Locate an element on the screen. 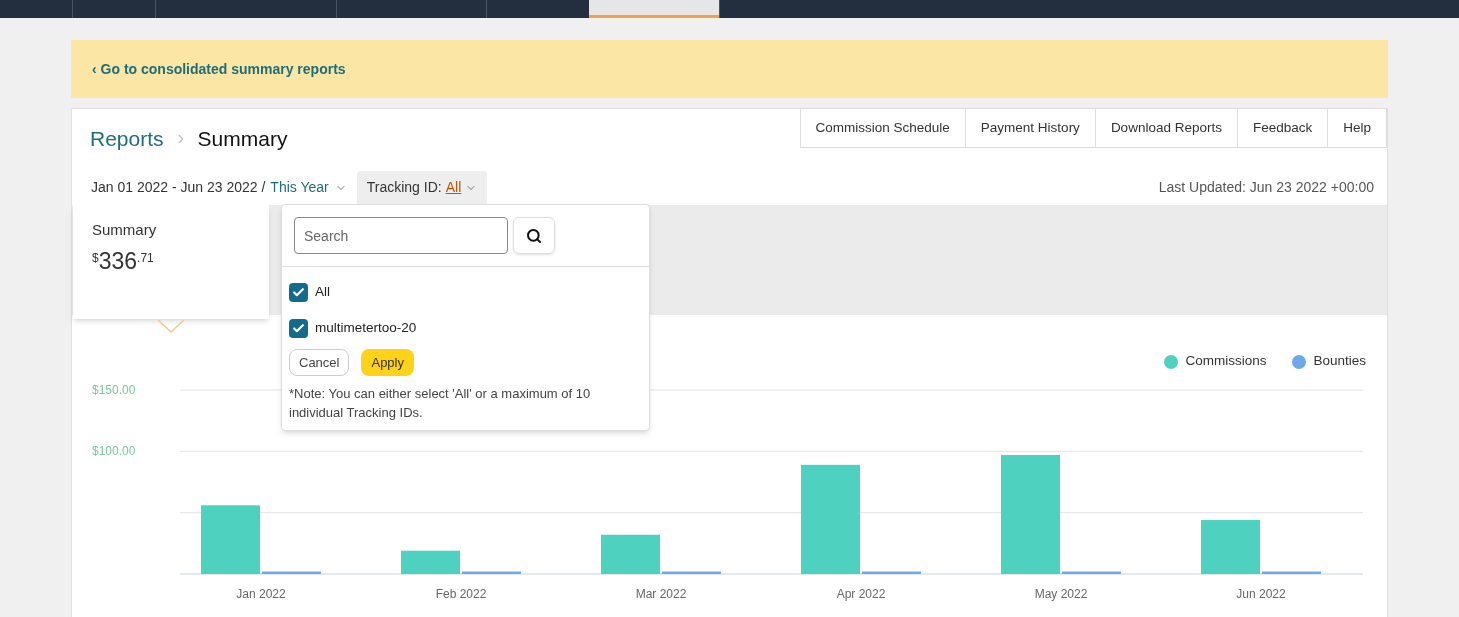  summary-cents: .71 is located at coordinates (145, 258).